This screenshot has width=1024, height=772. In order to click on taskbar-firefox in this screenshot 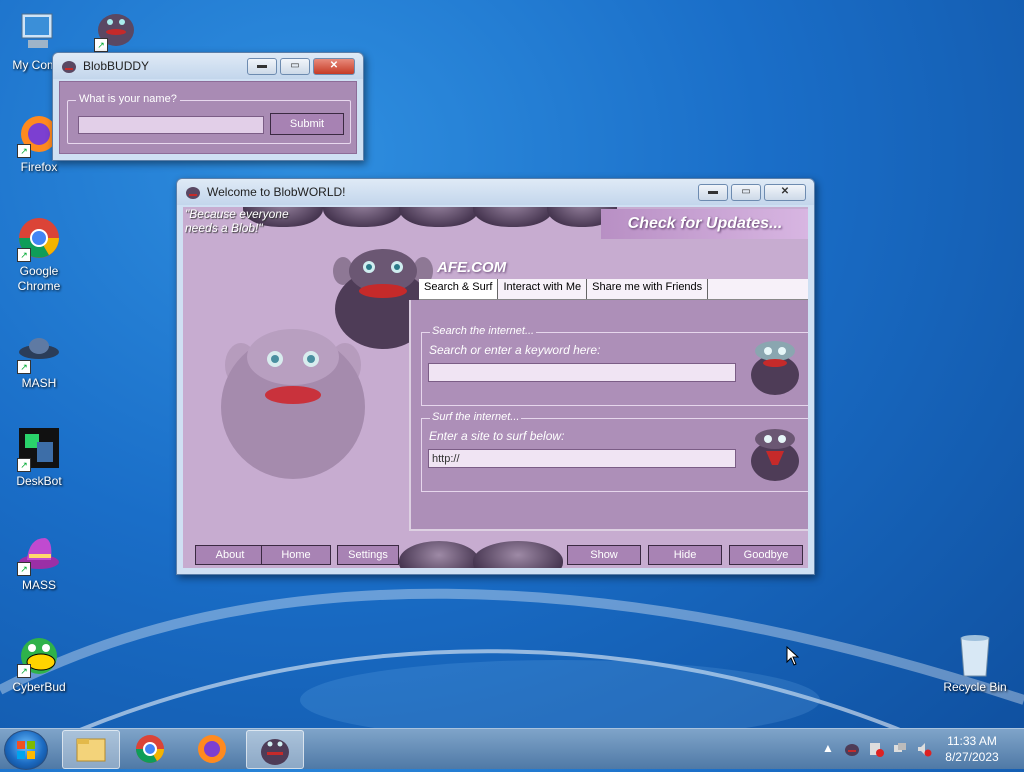, I will do `click(212, 748)`.